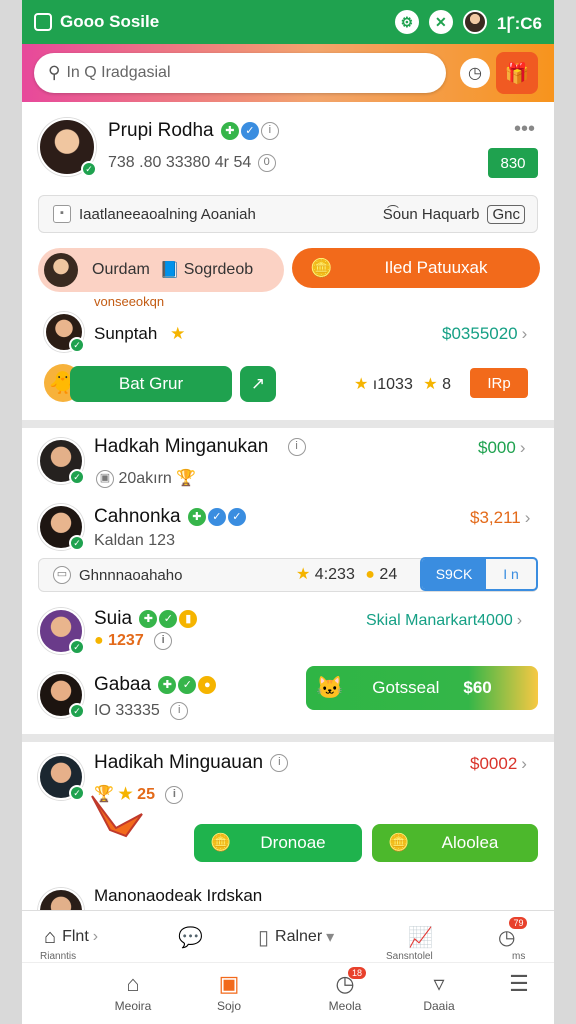  What do you see at coordinates (420, 937) in the screenshot?
I see `trending-icon: 📈` at bounding box center [420, 937].